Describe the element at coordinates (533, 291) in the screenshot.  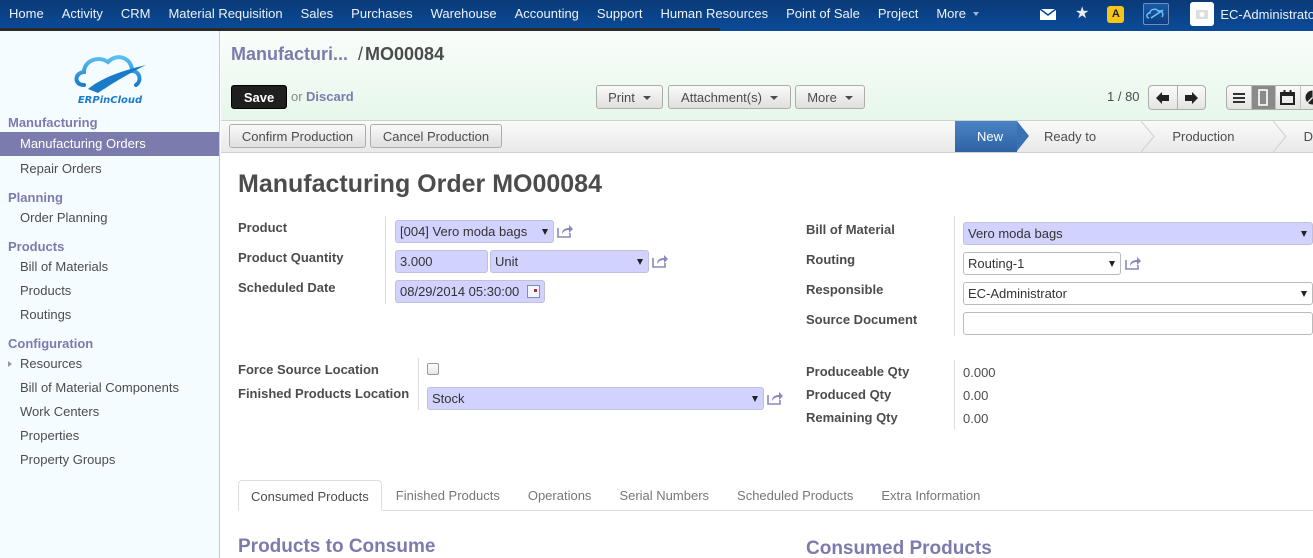
I see `calendar-icon` at that location.